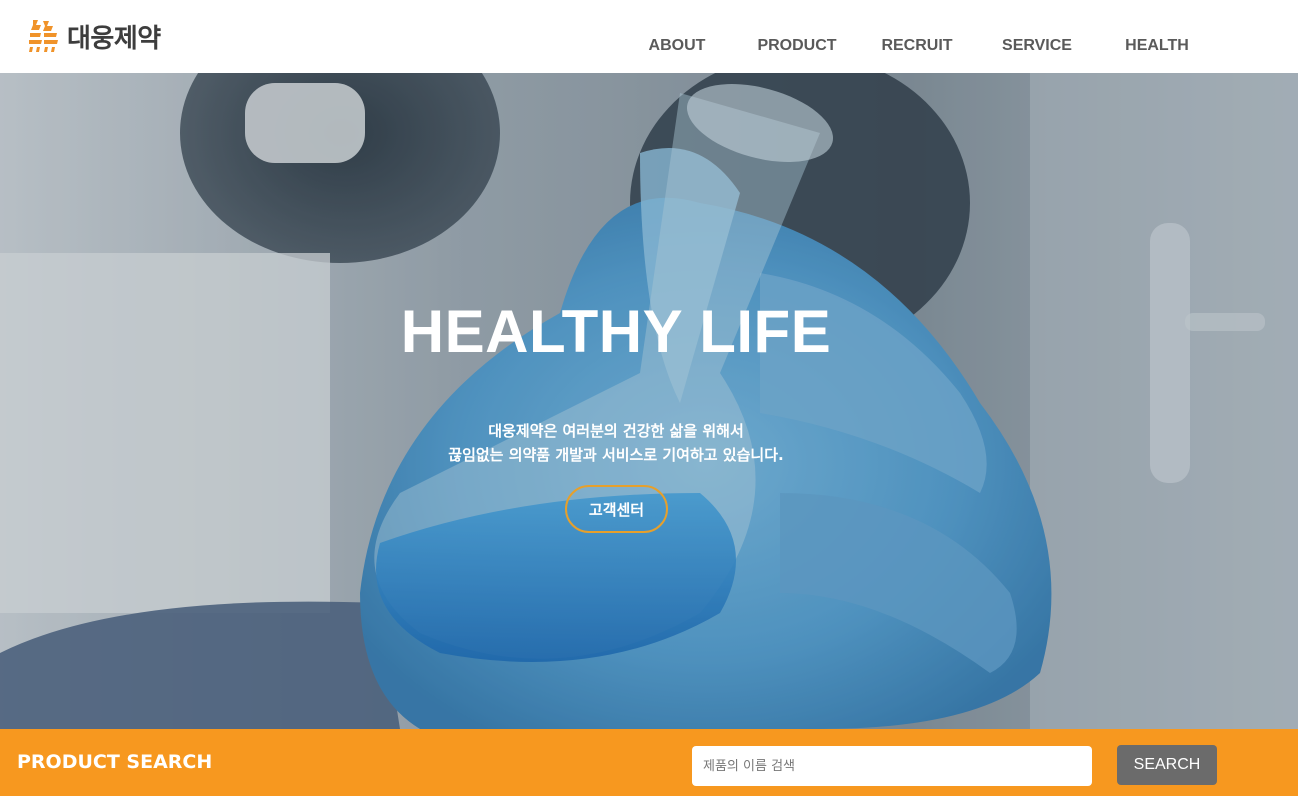 The height and width of the screenshot is (796, 1298). What do you see at coordinates (917, 46) in the screenshot?
I see `nav-item-recruit: RECRUIT` at bounding box center [917, 46].